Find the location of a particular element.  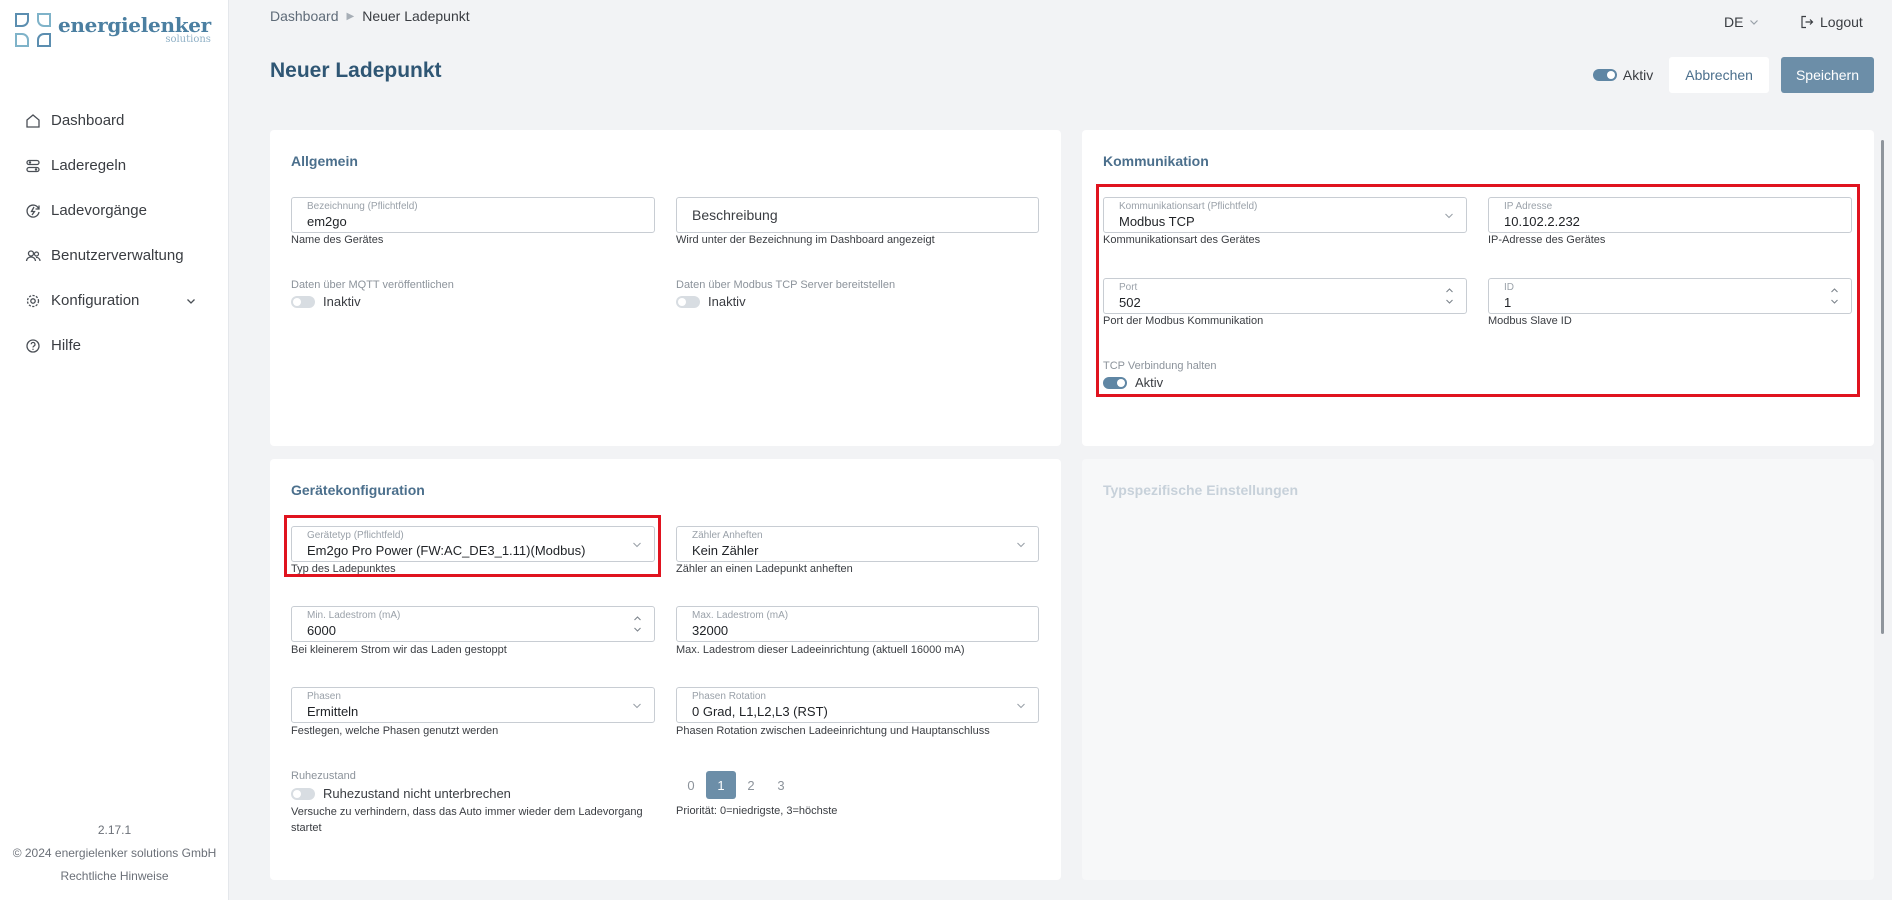

sidebar-item-benutzerverwaltung: Benutzerverwaltung is located at coordinates (114, 255).